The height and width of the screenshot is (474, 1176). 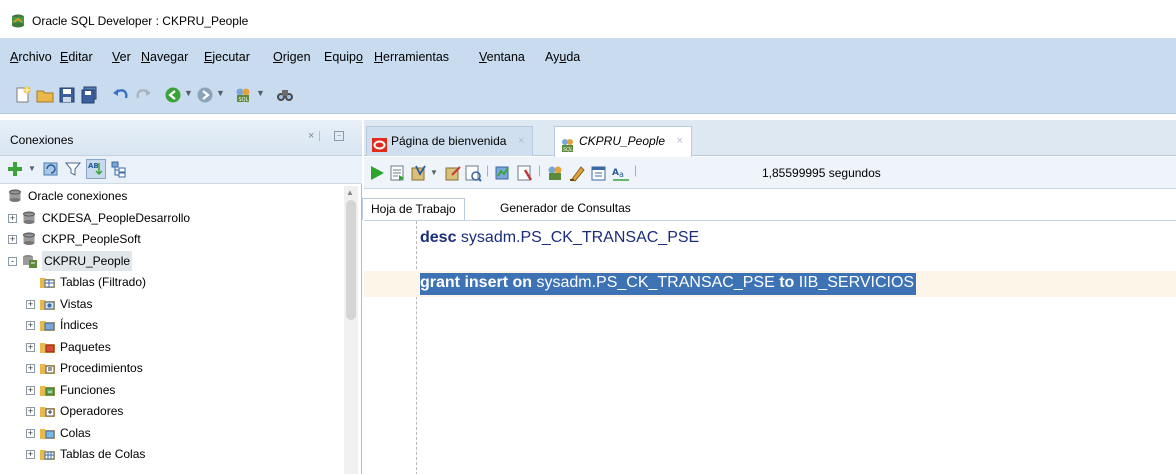 I want to click on tree-node-ckpru-people: - CKPRU_People, so click(x=172, y=260).